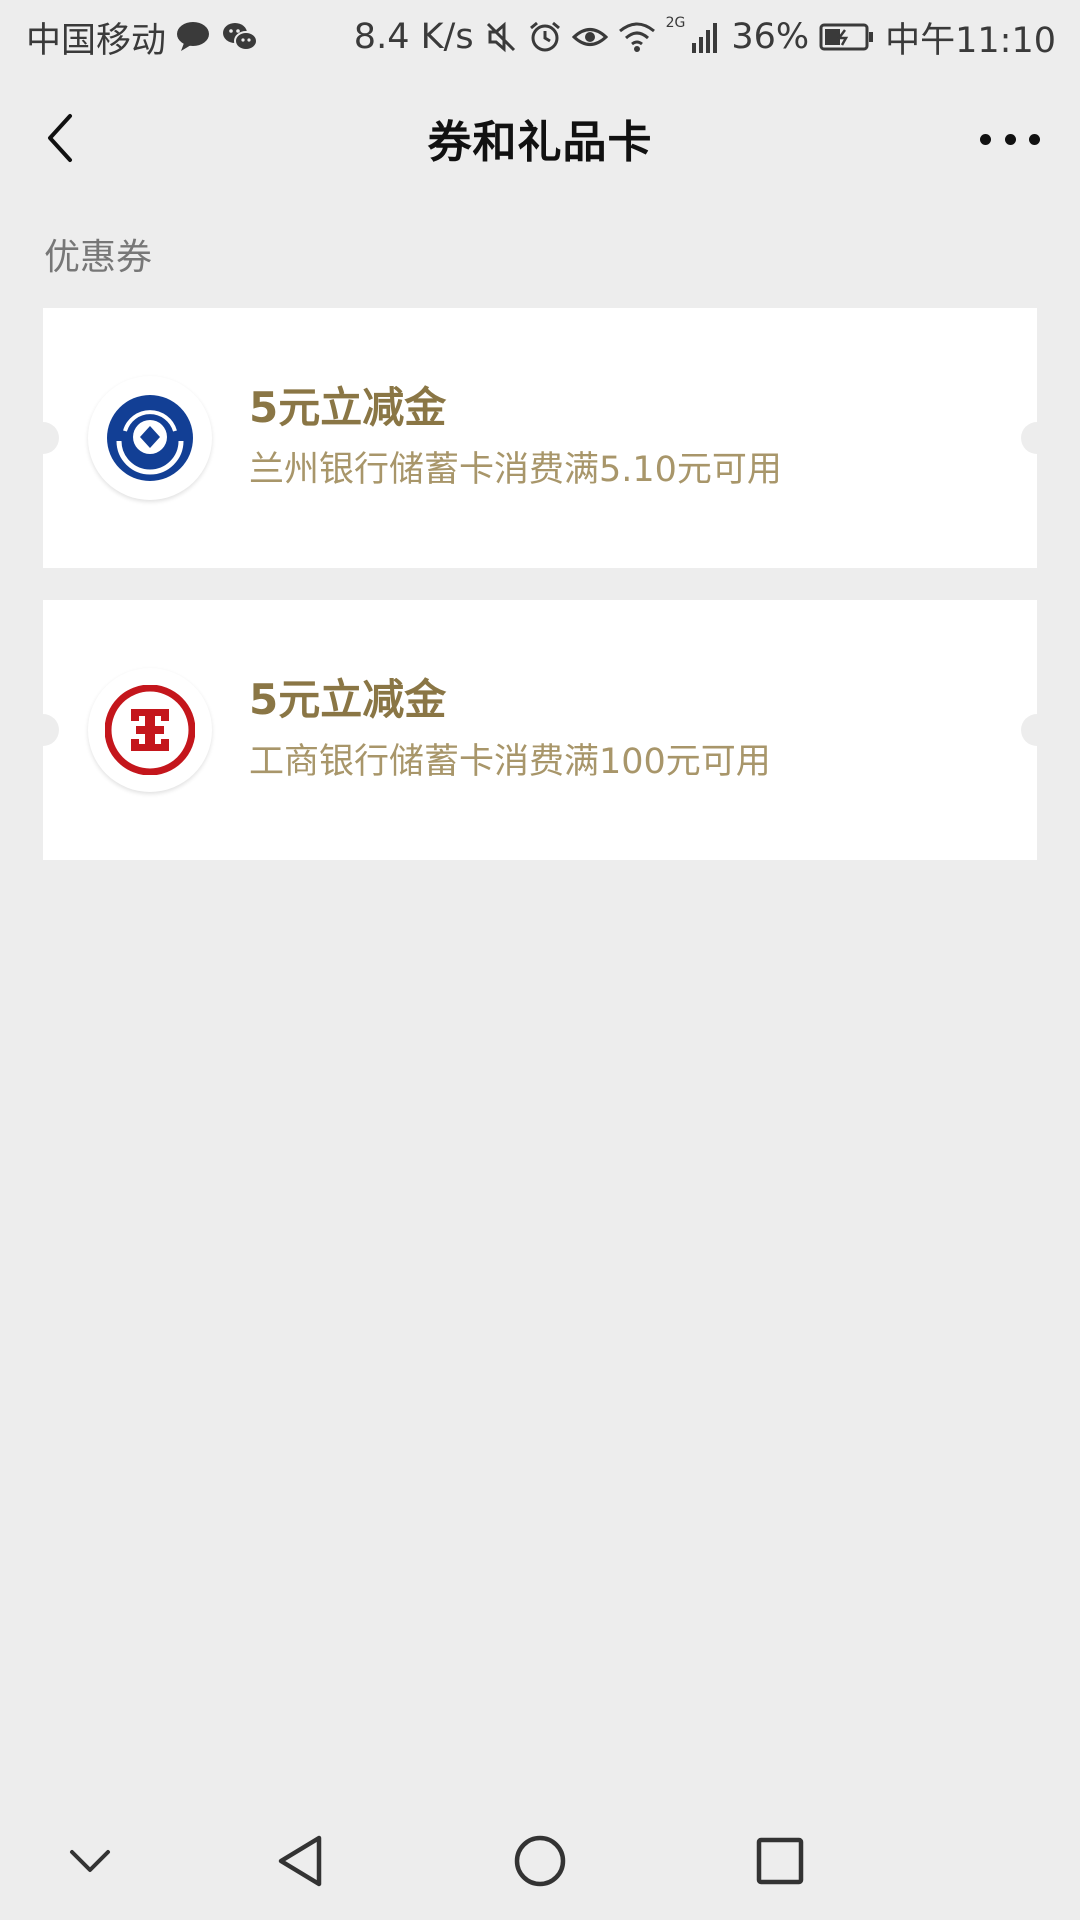 This screenshot has width=1080, height=1920. Describe the element at coordinates (970, 40) in the screenshot. I see `clock: 中午11:10` at that location.